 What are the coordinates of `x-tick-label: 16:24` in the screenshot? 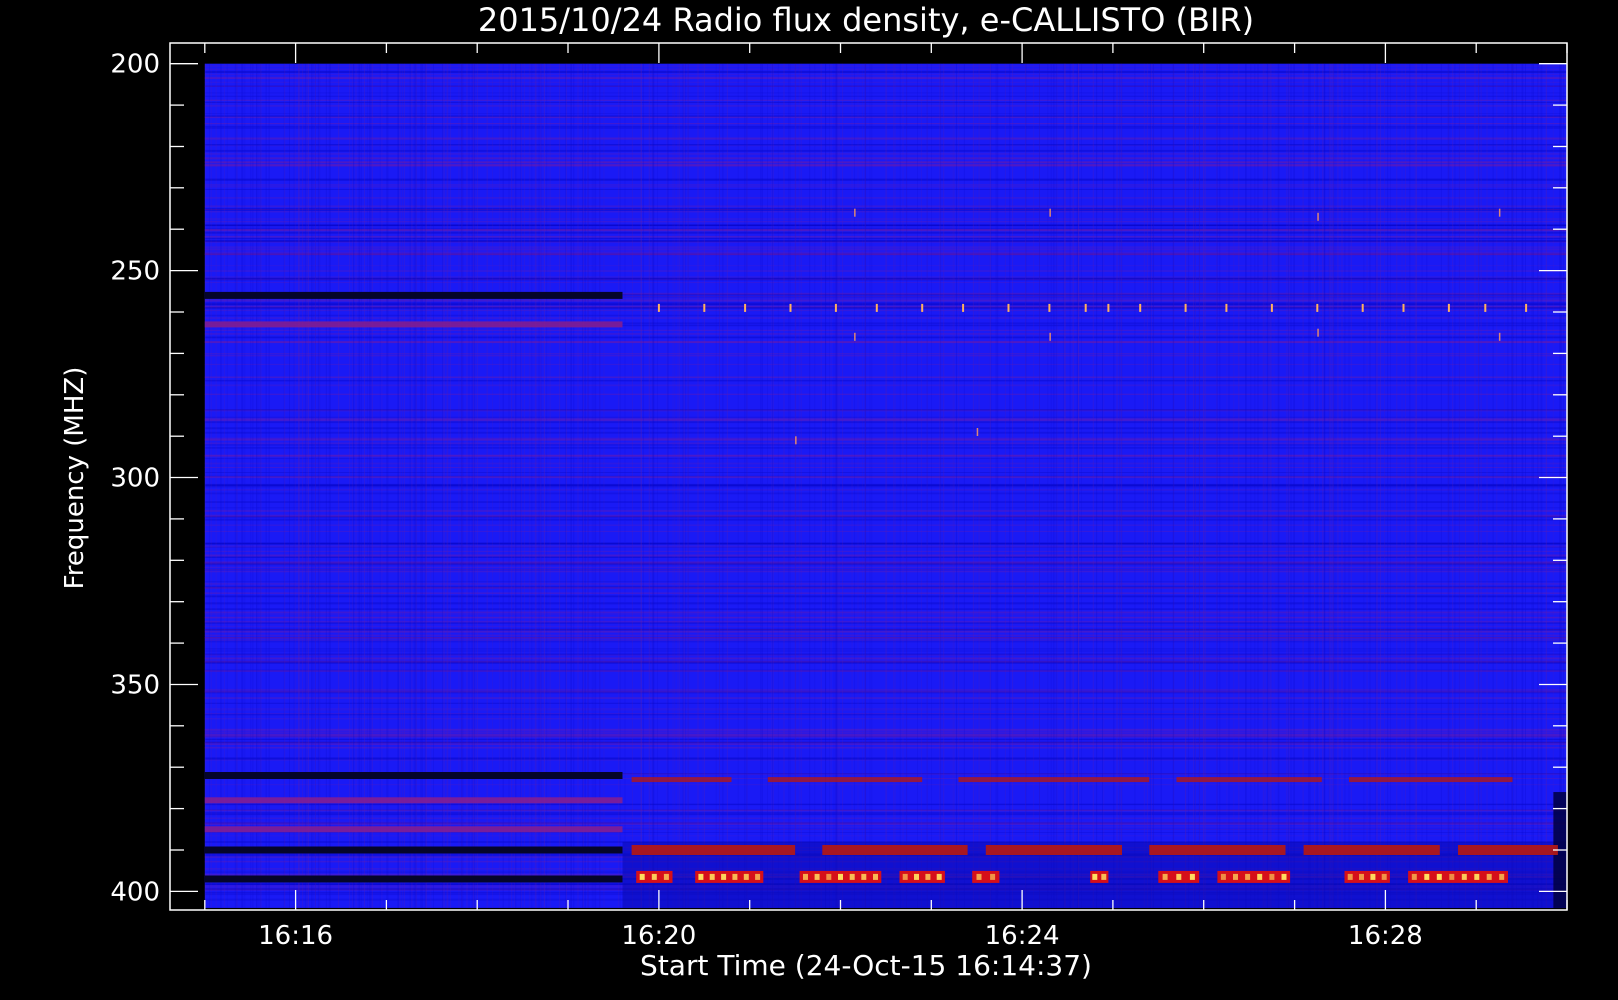 It's located at (1022, 936).